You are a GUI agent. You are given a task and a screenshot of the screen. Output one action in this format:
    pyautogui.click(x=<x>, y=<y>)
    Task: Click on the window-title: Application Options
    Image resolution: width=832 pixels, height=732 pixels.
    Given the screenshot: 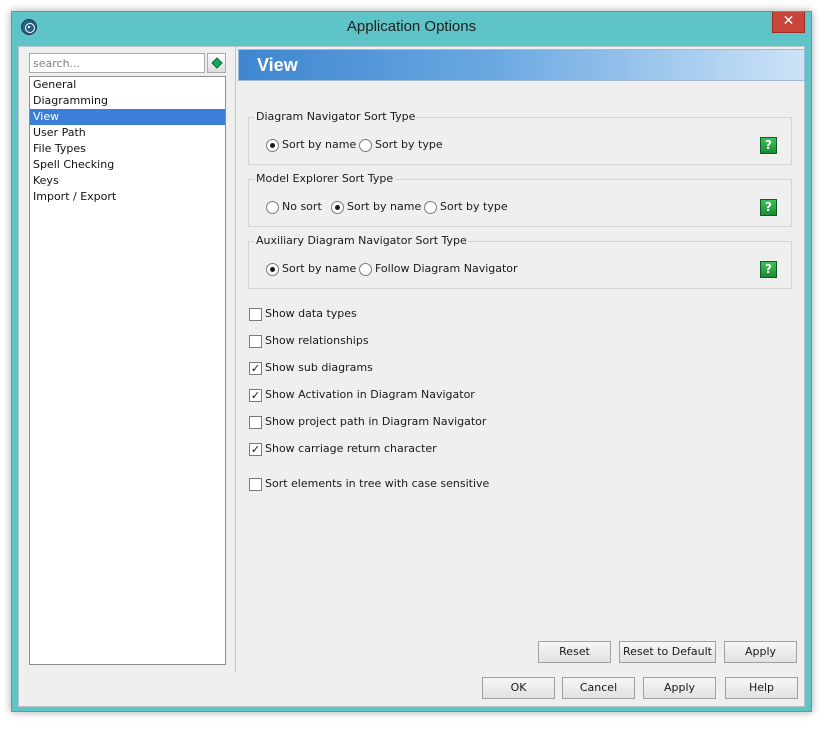 What is the action you would take?
    pyautogui.click(x=411, y=26)
    